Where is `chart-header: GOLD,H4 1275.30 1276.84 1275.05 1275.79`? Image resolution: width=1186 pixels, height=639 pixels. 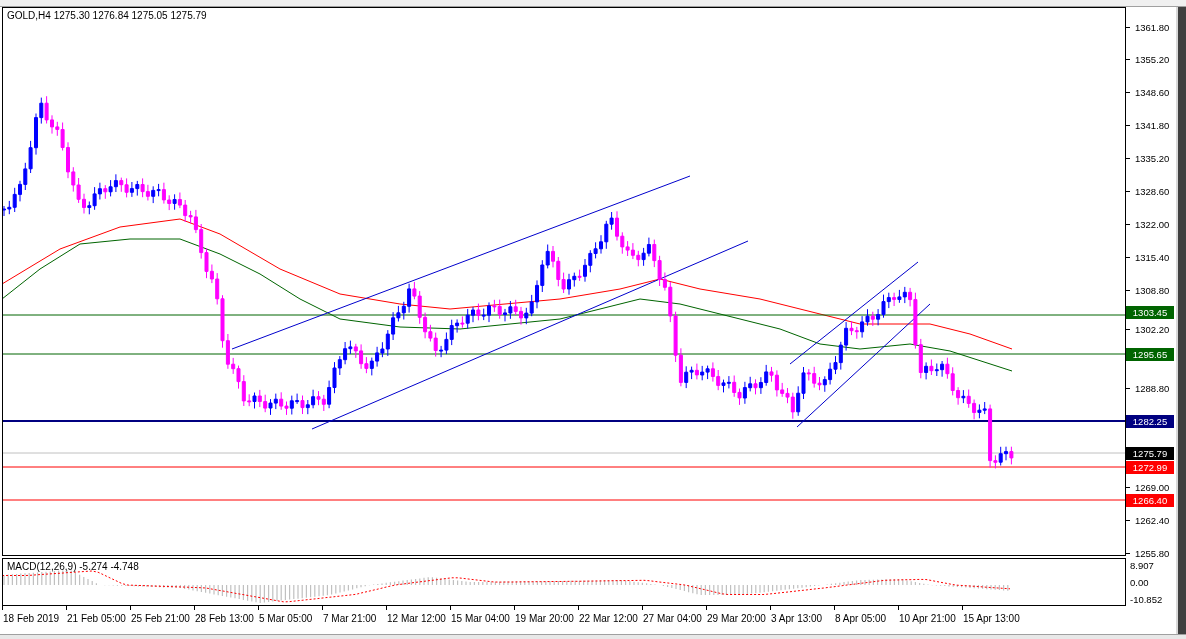 chart-header: GOLD,H4 1275.30 1276.84 1275.05 1275.79 is located at coordinates (107, 15).